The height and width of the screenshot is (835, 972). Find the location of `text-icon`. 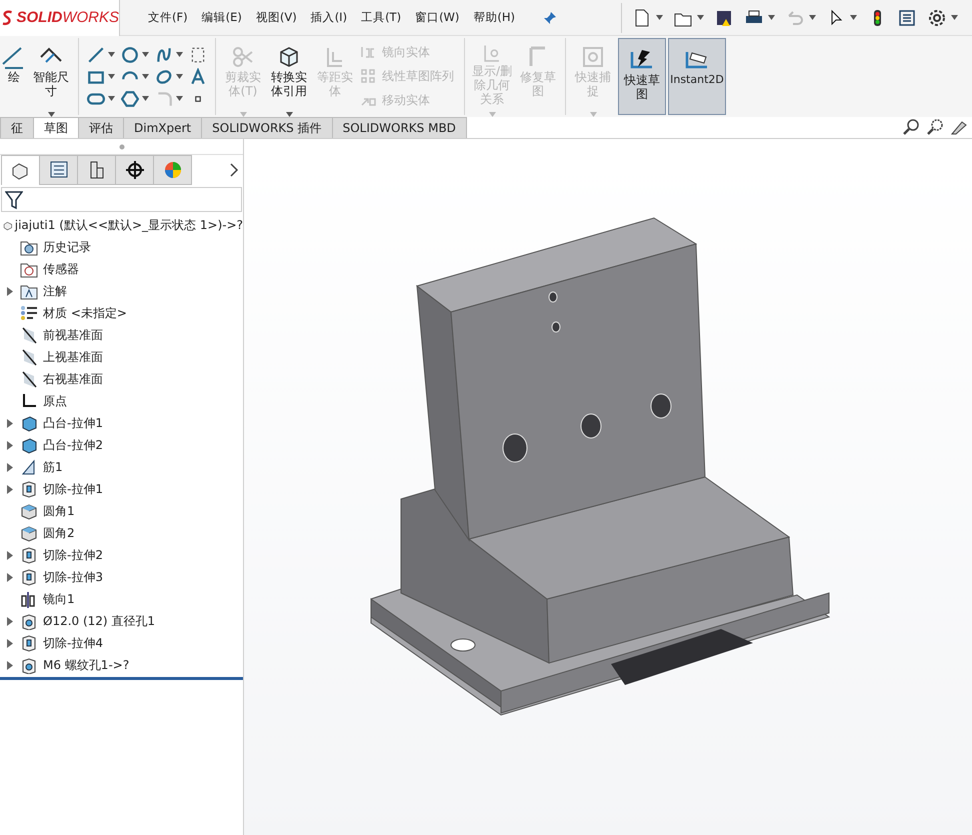

text-icon is located at coordinates (198, 77).